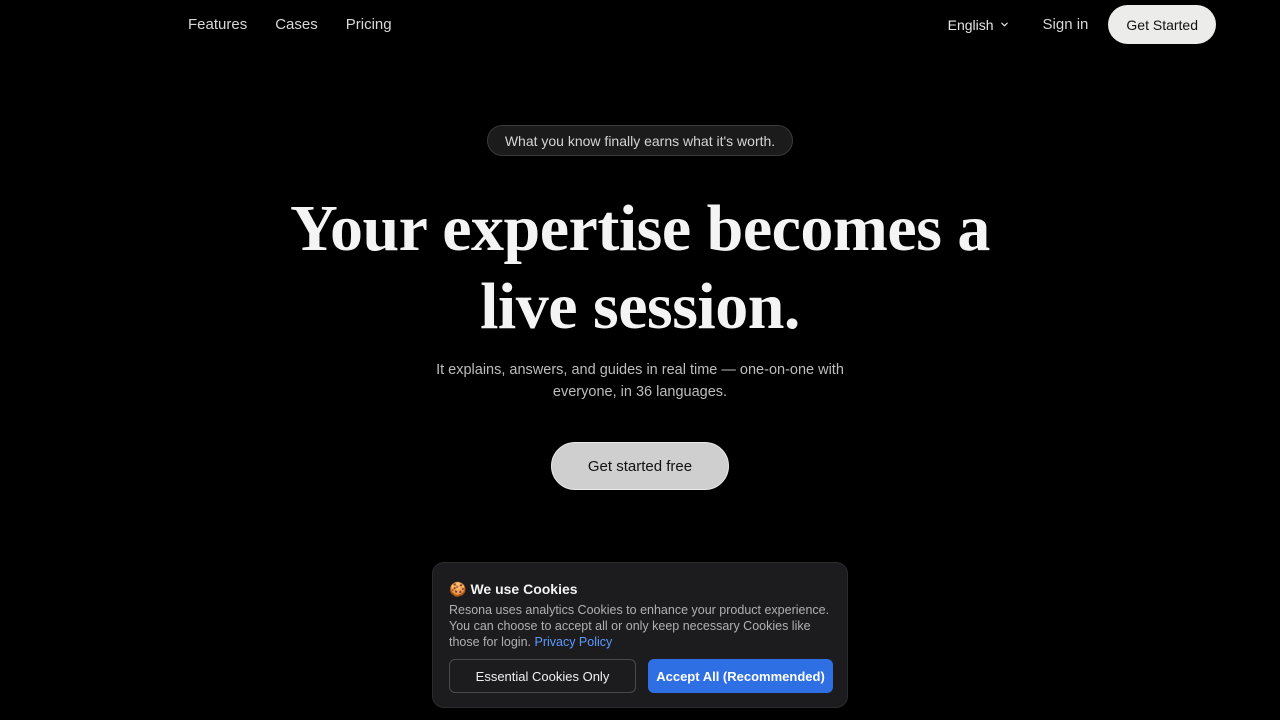 This screenshot has height=720, width=1280. I want to click on sign-in-link: Sign in, so click(1066, 24).